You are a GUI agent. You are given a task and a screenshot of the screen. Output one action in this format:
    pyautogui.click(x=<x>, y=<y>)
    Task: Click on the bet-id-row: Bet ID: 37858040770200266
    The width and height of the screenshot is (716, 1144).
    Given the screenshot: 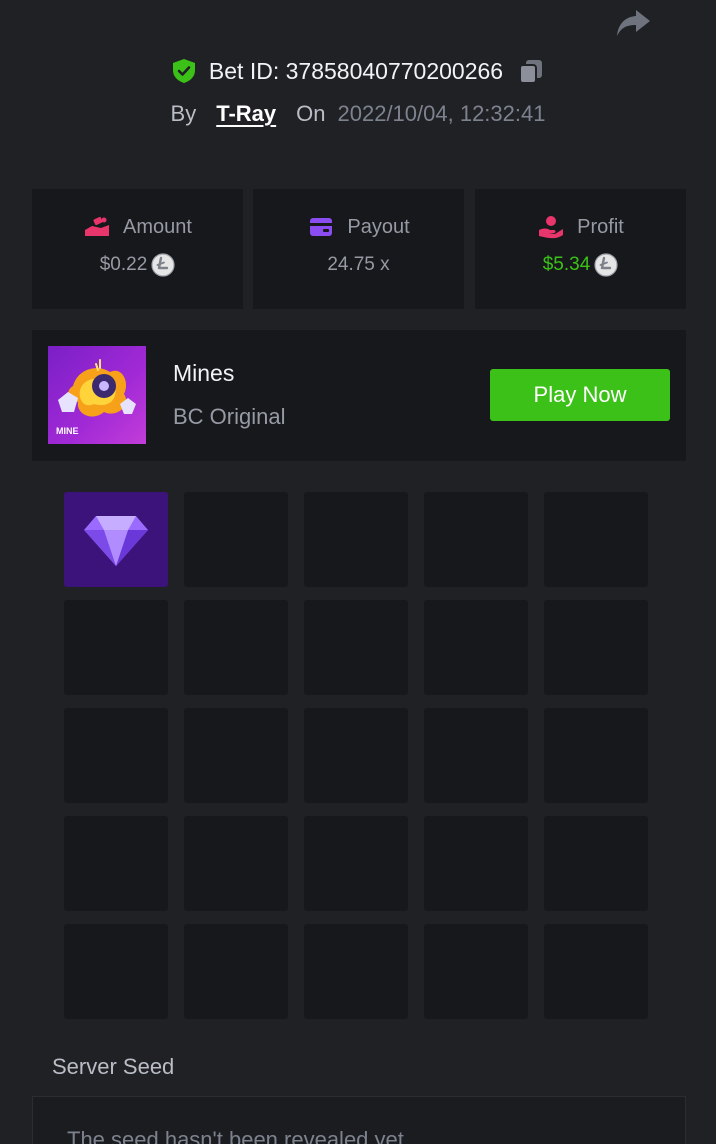 What is the action you would take?
    pyautogui.click(x=358, y=71)
    